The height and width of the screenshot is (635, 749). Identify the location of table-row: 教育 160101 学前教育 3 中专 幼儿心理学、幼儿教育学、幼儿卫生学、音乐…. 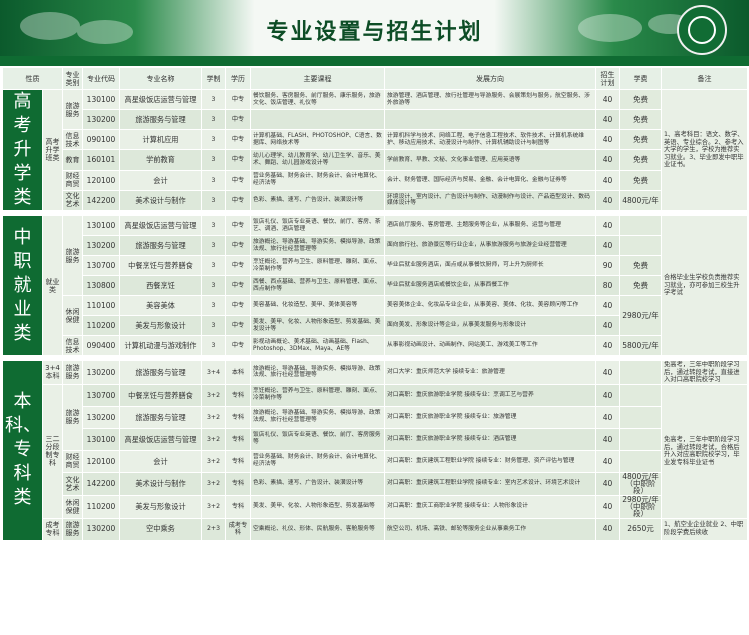
(375, 160).